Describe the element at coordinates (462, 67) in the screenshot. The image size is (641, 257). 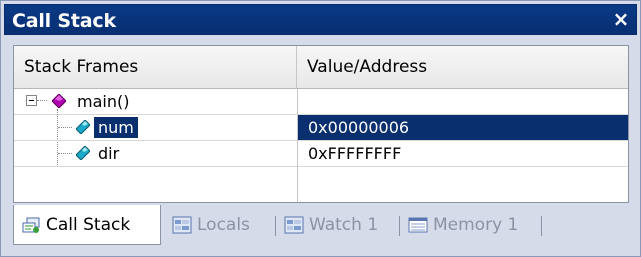
I see `column-header-value-address: Value/Address` at that location.